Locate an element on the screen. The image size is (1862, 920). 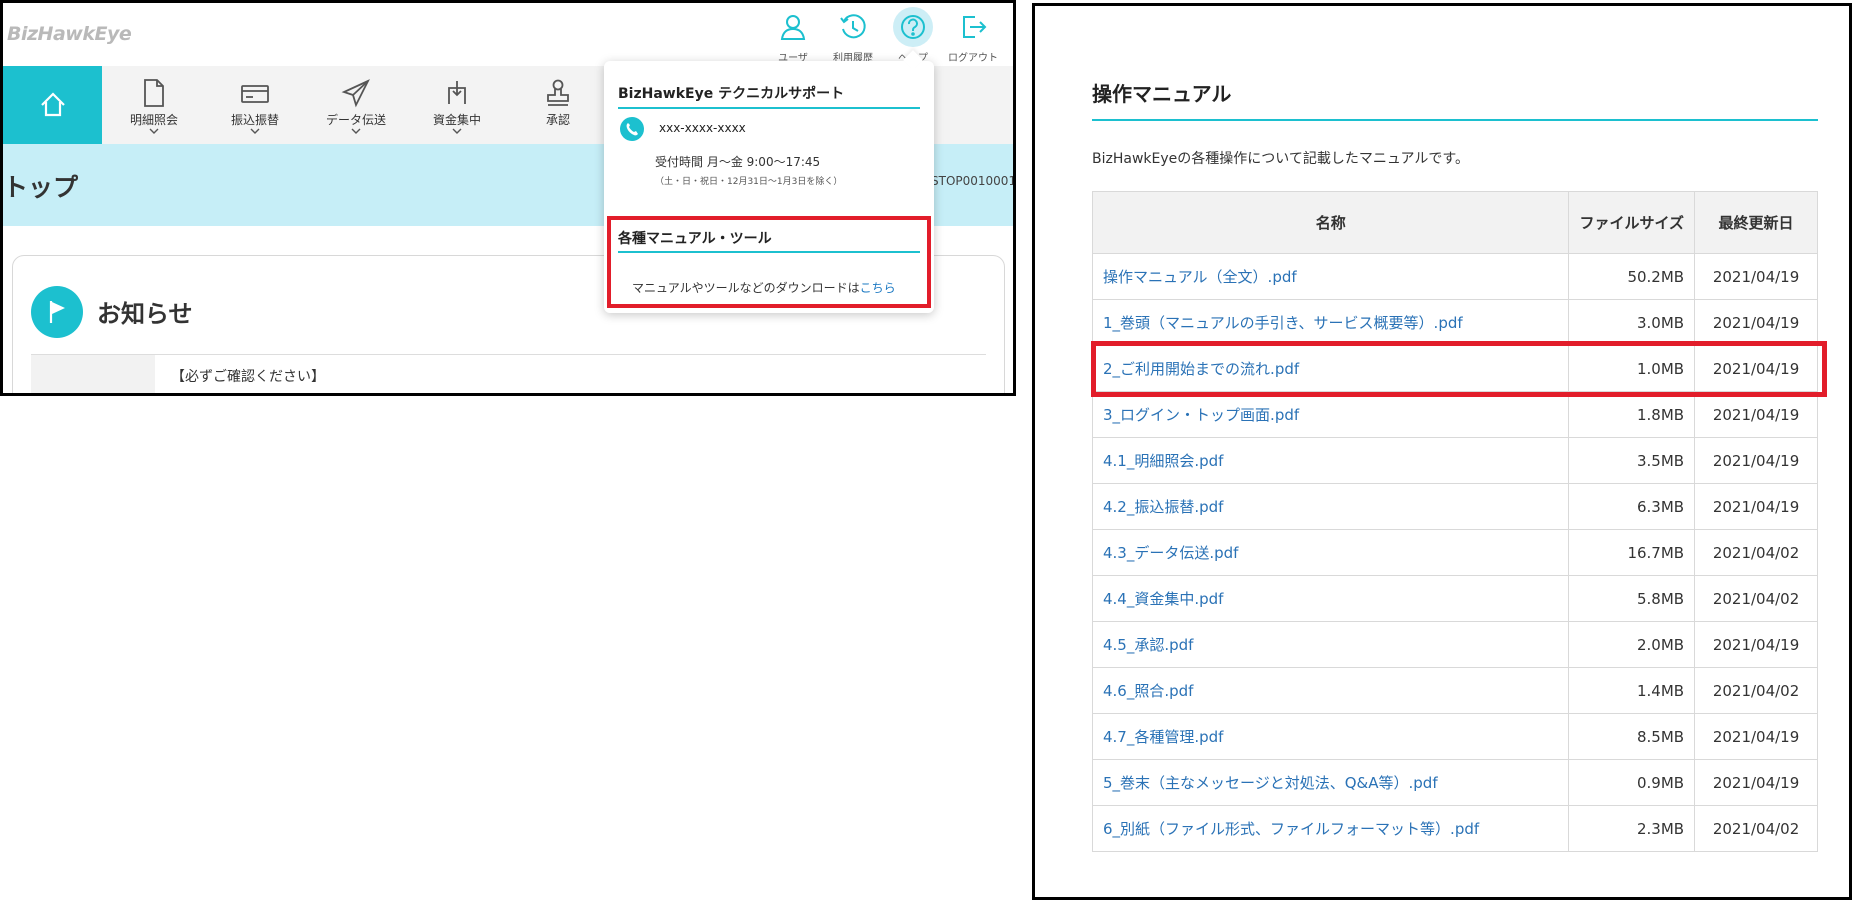
util-user: ユーザ is located at coordinates (793, 35).